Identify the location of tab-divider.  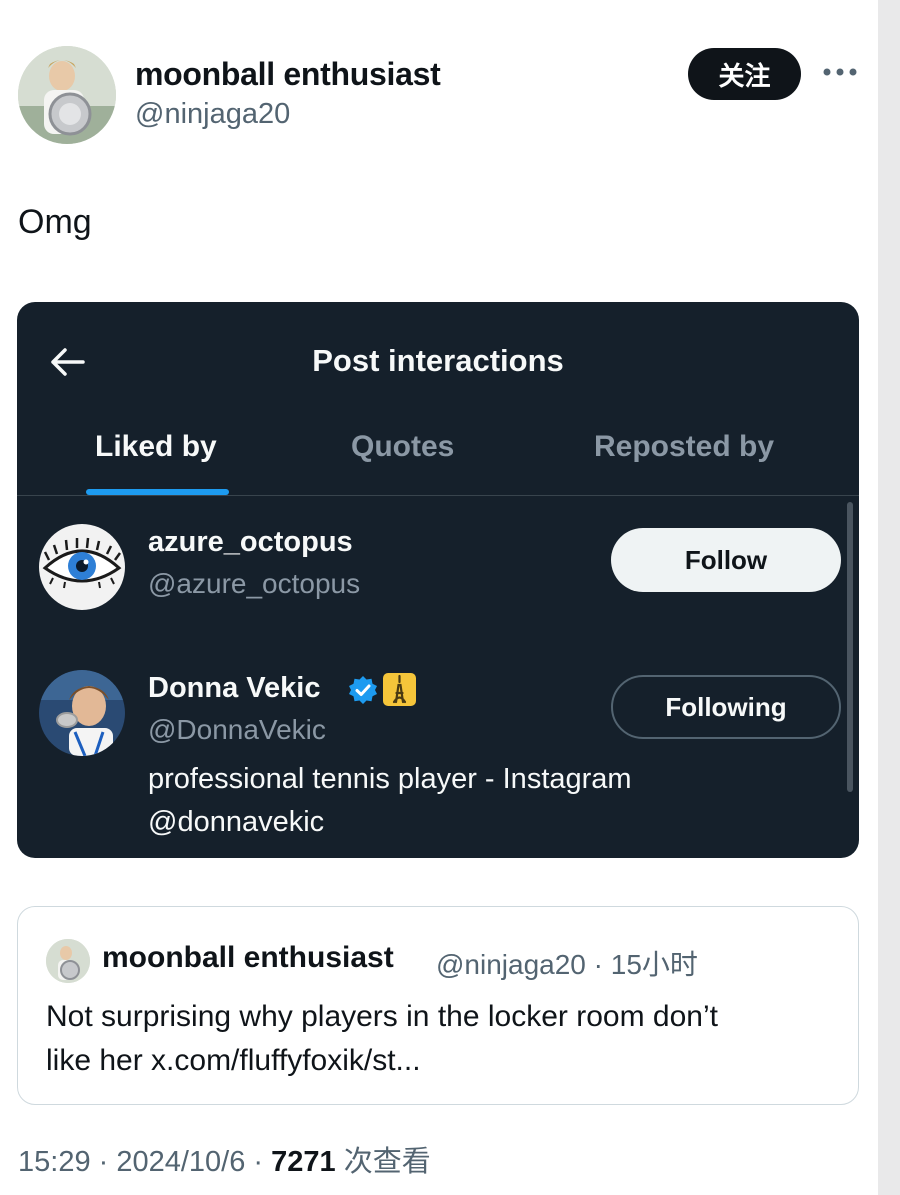
(438, 495).